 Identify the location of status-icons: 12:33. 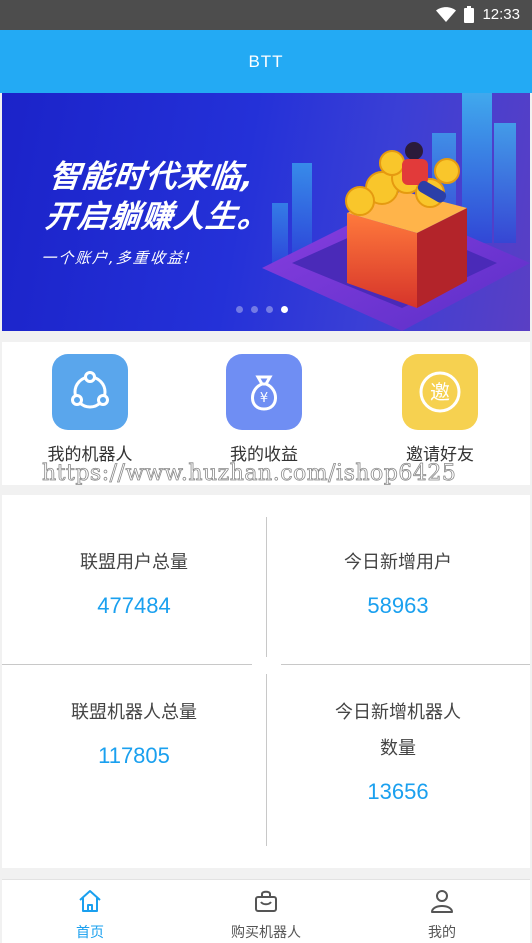
(478, 14).